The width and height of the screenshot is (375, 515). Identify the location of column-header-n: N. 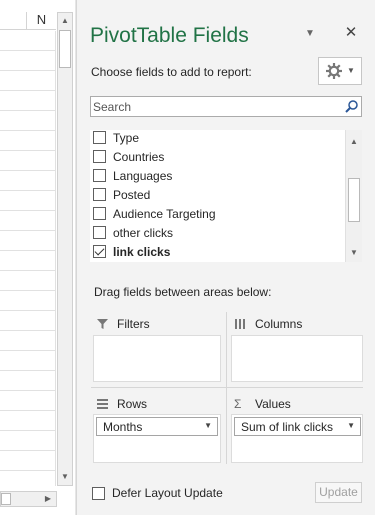
(41, 20).